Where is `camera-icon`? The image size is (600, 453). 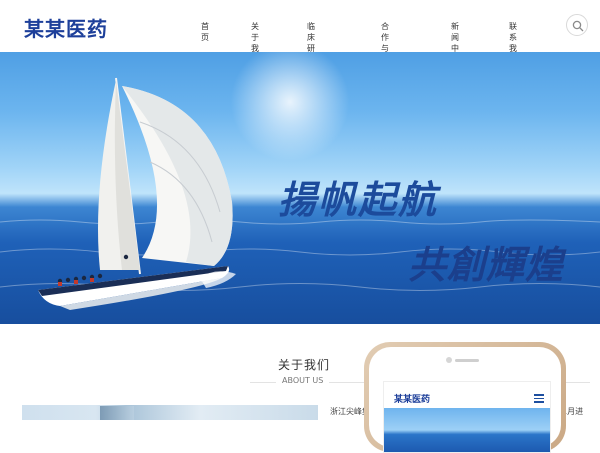
camera-icon is located at coordinates (449, 360).